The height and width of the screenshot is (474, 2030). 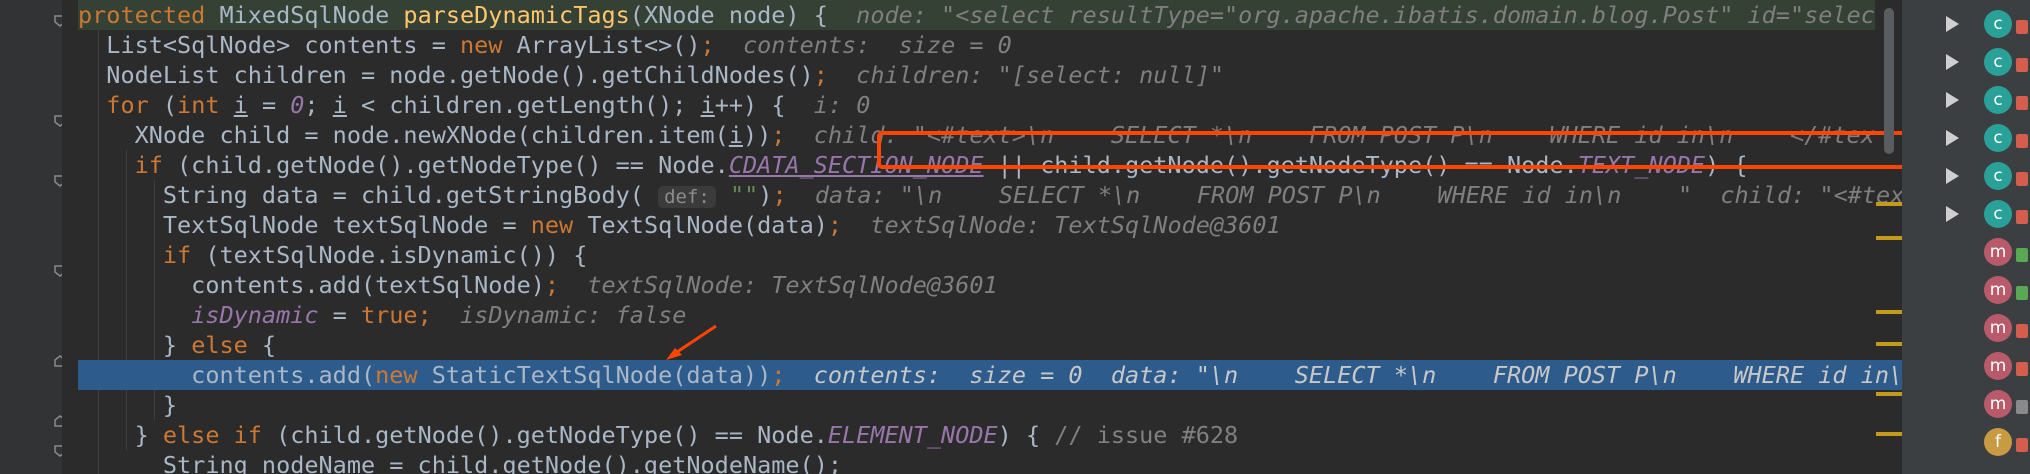 What do you see at coordinates (743, 15) in the screenshot?
I see `code-token: (XNode node) {` at bounding box center [743, 15].